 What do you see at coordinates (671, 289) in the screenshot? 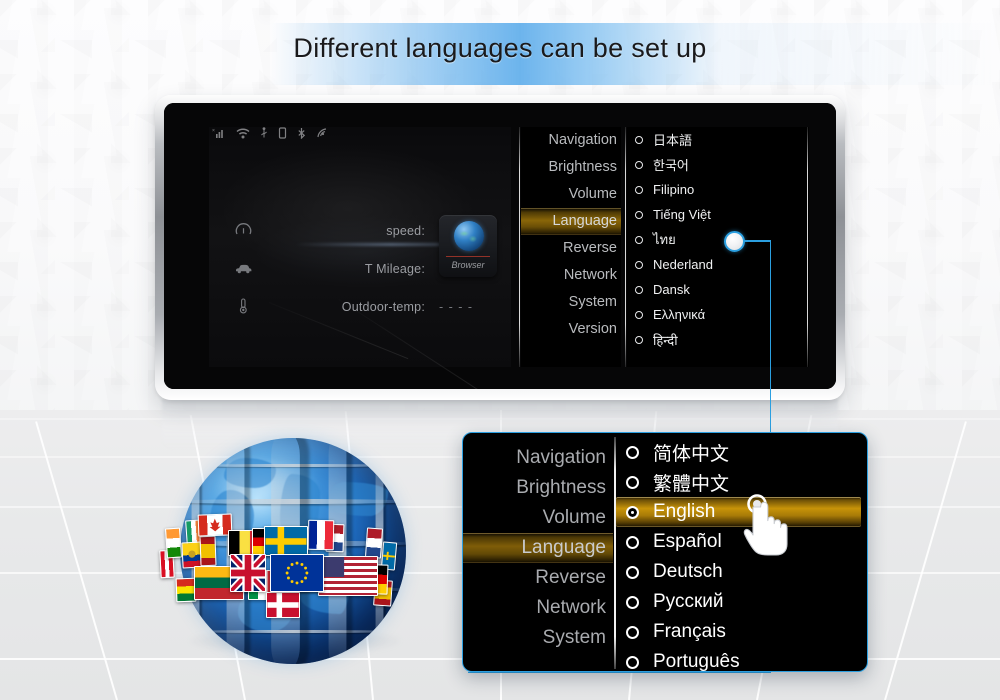
I see `language-option-label: Dansk` at bounding box center [671, 289].